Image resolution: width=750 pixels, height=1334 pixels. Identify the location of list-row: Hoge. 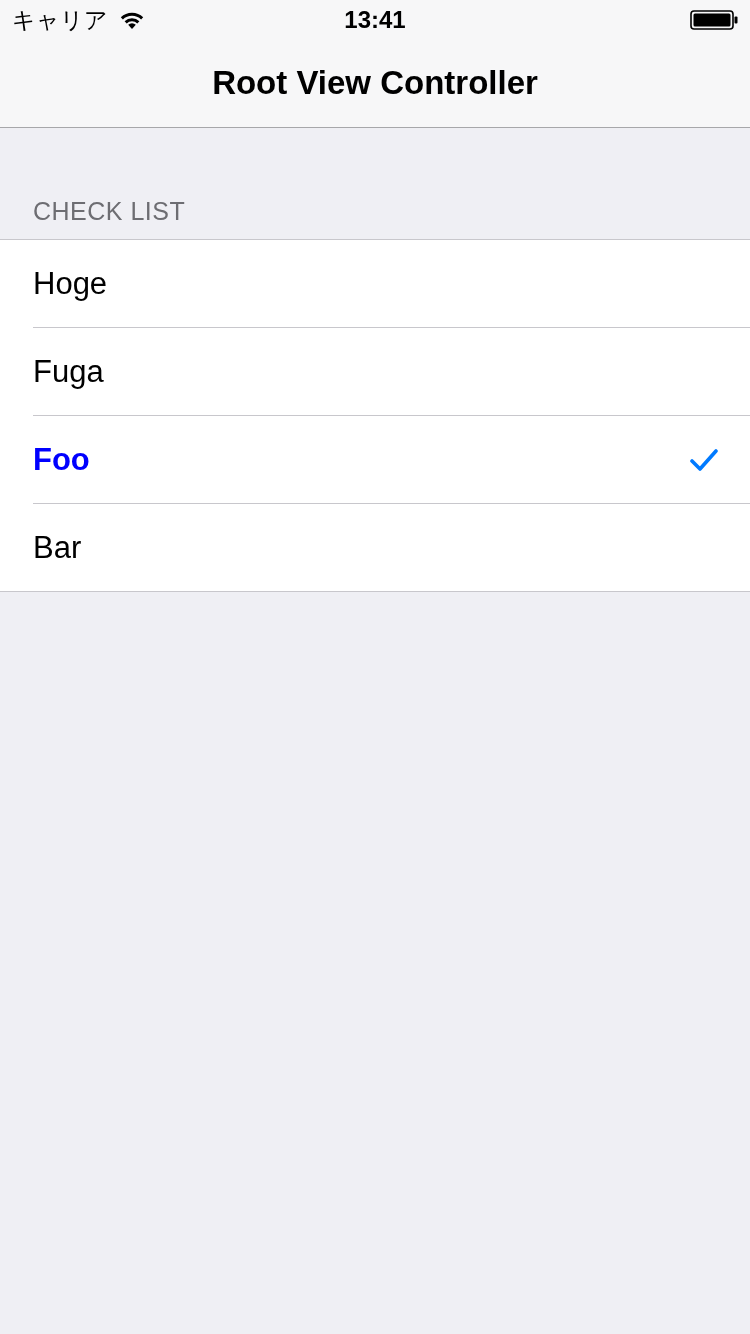
(375, 284).